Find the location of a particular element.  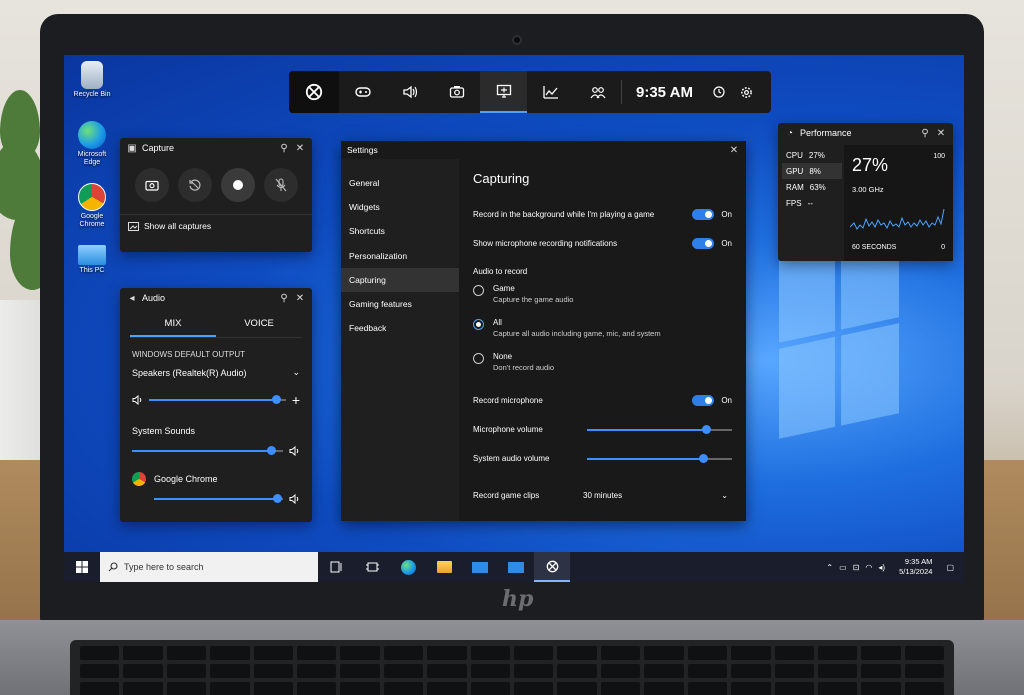

mail-button is located at coordinates (480, 567).